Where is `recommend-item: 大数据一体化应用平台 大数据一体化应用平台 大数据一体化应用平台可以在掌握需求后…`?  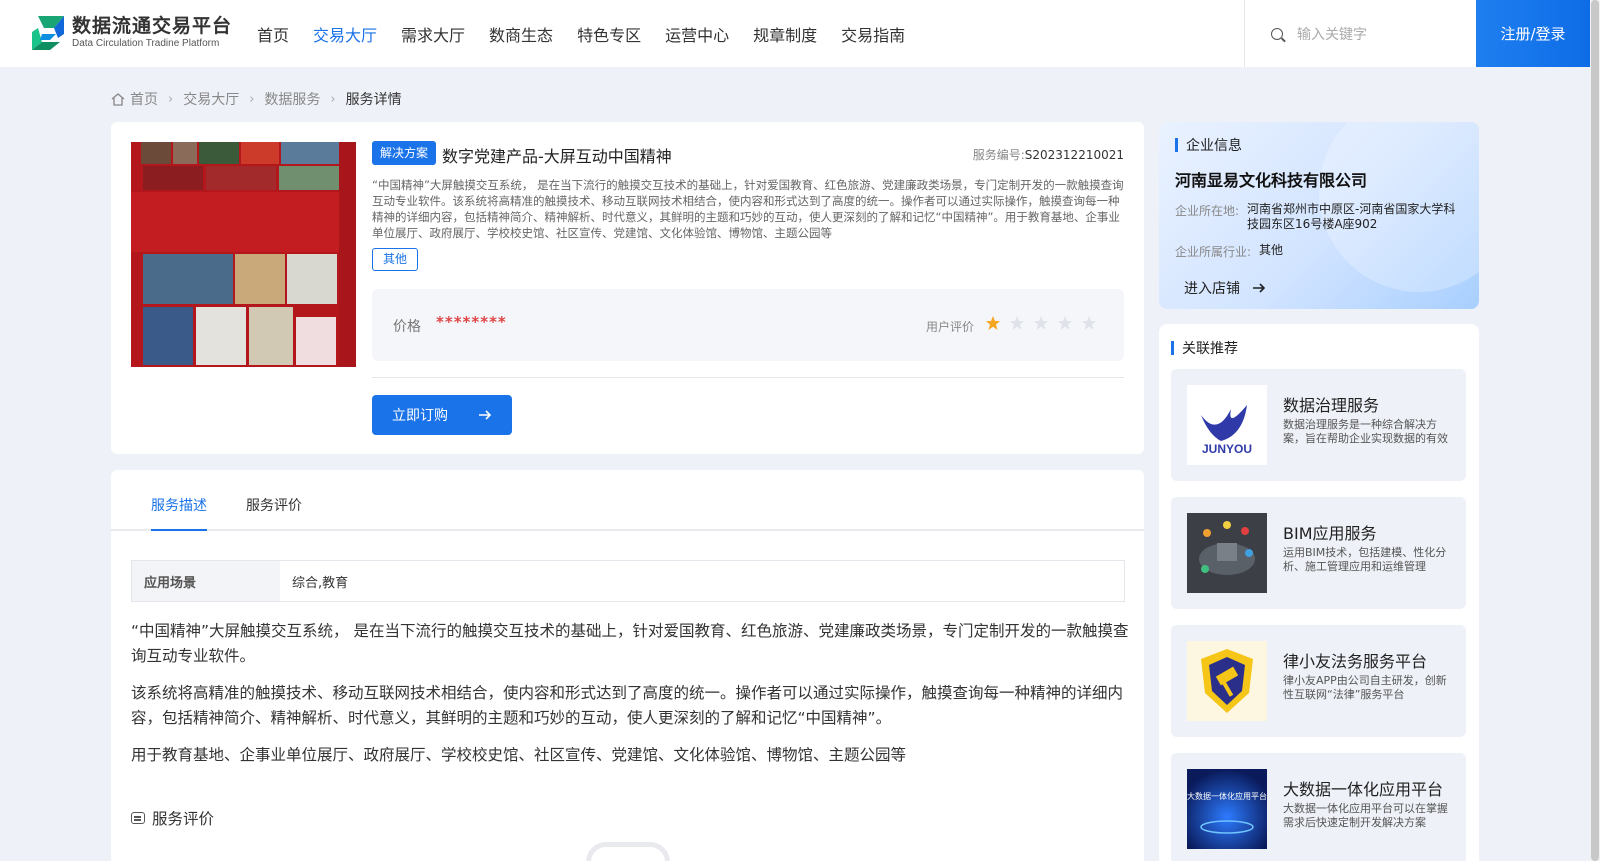
recommend-item: 大数据一体化应用平台 大数据一体化应用平台 大数据一体化应用平台可以在掌握需求后… is located at coordinates (1318, 807).